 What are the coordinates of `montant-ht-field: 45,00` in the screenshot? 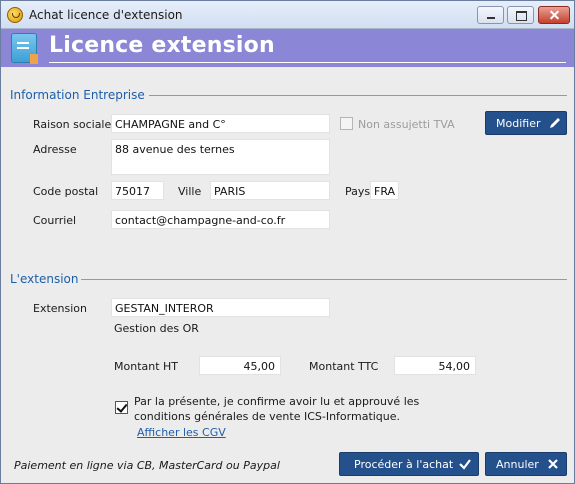 It's located at (240, 365).